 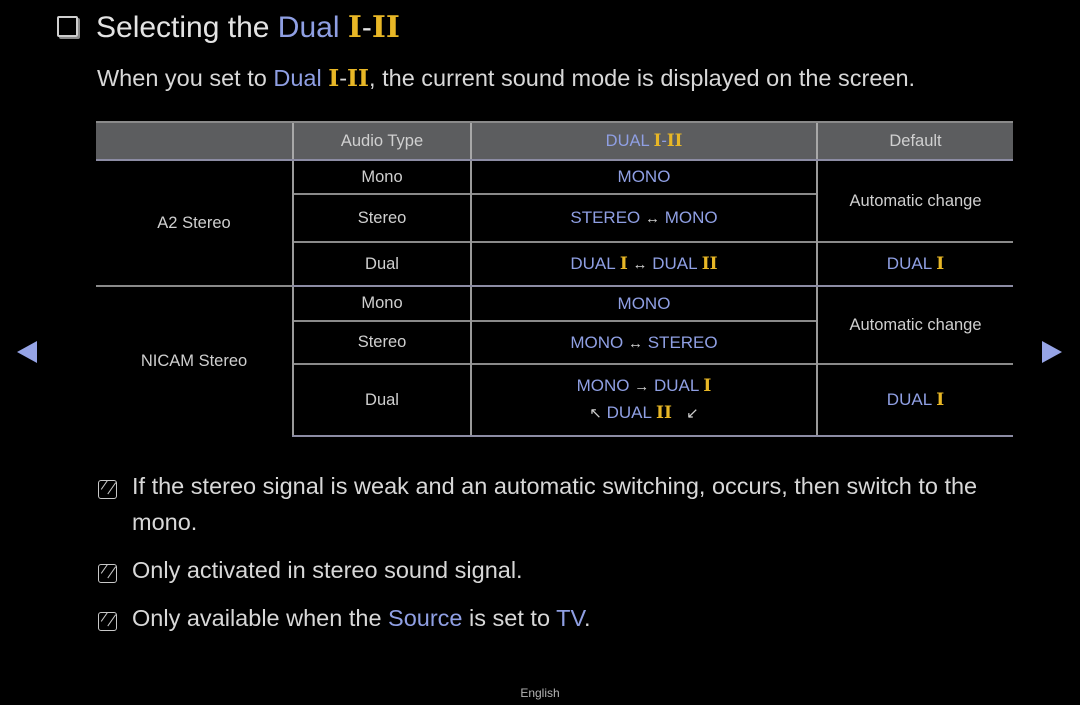 What do you see at coordinates (194, 141) in the screenshot?
I see `header-empty` at bounding box center [194, 141].